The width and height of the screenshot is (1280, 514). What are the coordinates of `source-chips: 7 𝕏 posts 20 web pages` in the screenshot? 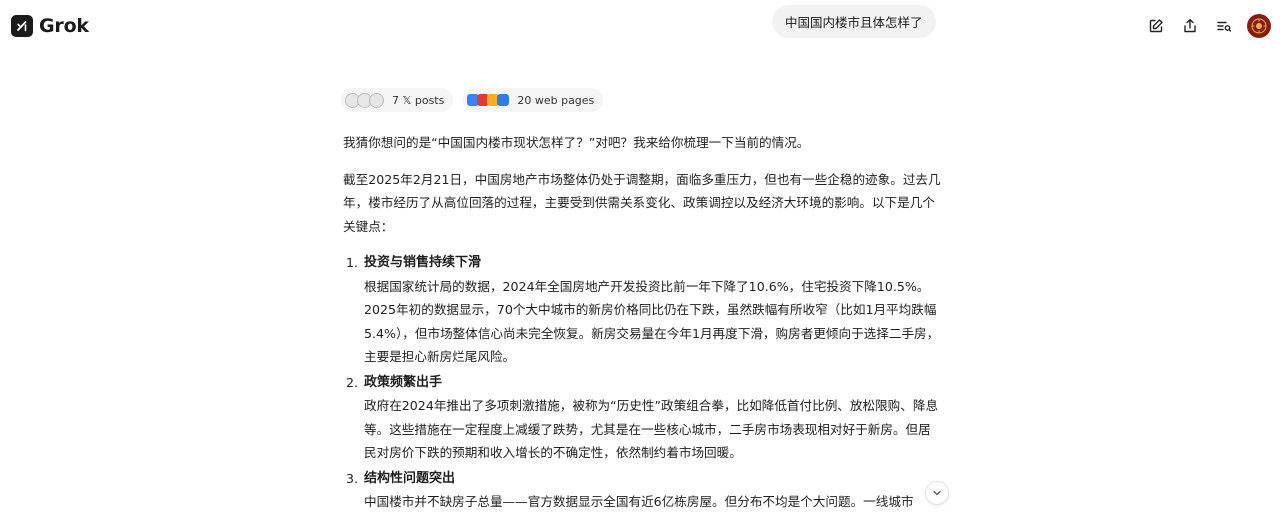 It's located at (472, 100).